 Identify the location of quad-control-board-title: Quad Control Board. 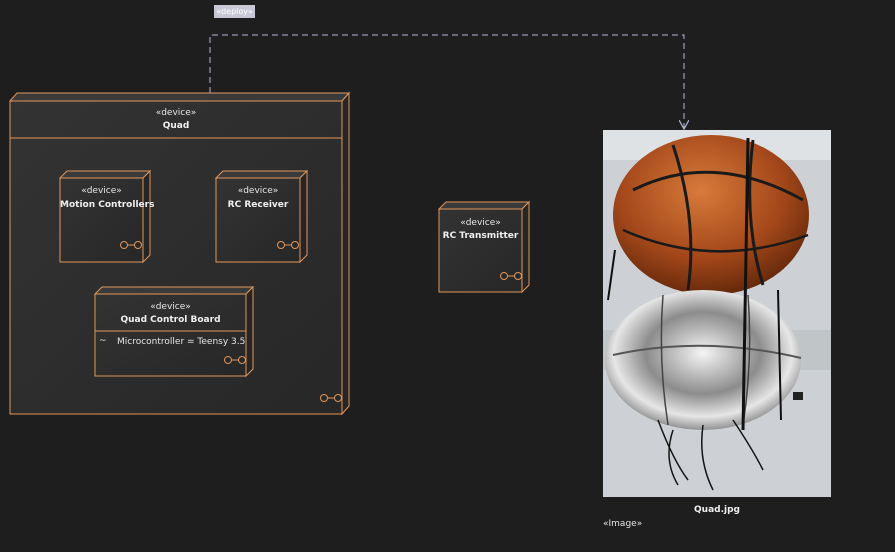
(170, 320).